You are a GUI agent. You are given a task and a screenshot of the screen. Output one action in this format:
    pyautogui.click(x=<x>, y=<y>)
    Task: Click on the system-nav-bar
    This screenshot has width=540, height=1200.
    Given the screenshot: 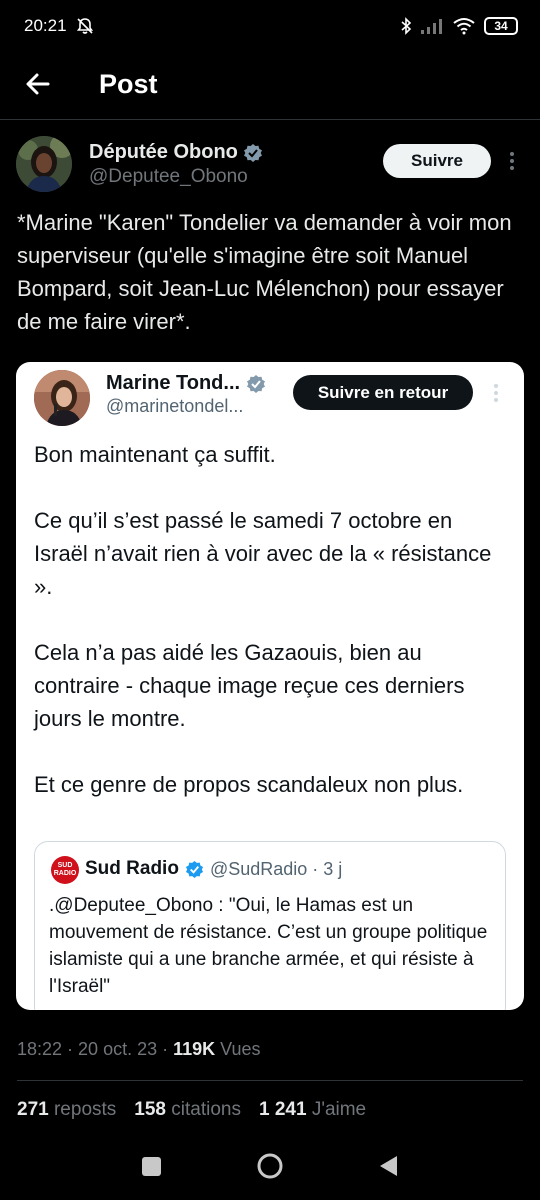 What is the action you would take?
    pyautogui.click(x=270, y=1170)
    